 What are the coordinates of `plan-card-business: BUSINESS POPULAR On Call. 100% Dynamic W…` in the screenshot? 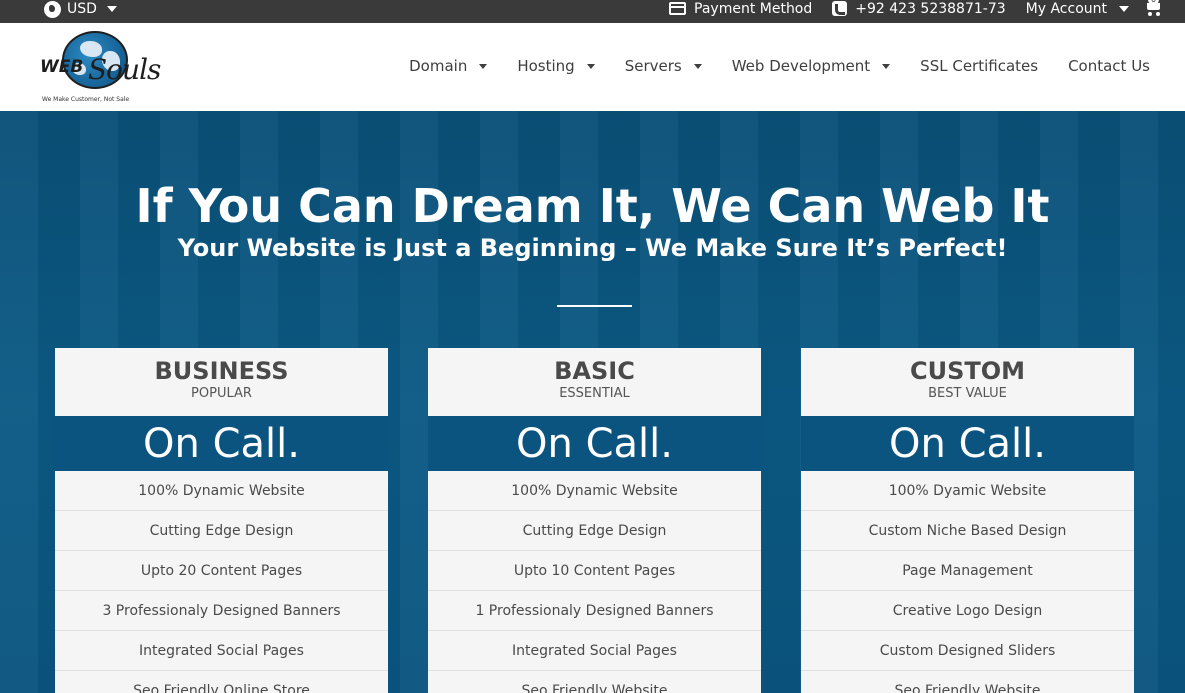 It's located at (221, 520).